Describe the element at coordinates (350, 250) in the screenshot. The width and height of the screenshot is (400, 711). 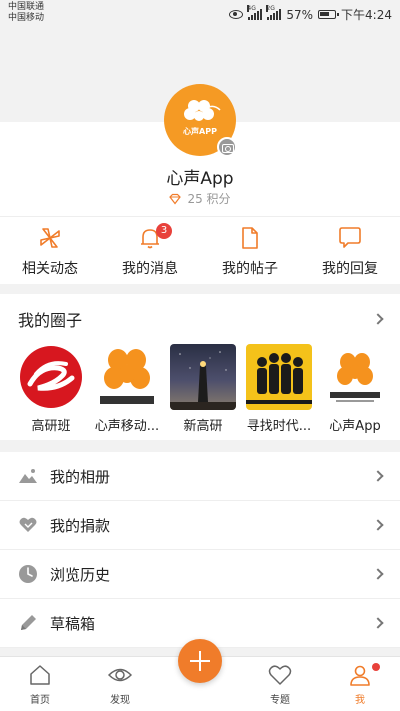
I see `action-my-replies: 我的回复` at that location.